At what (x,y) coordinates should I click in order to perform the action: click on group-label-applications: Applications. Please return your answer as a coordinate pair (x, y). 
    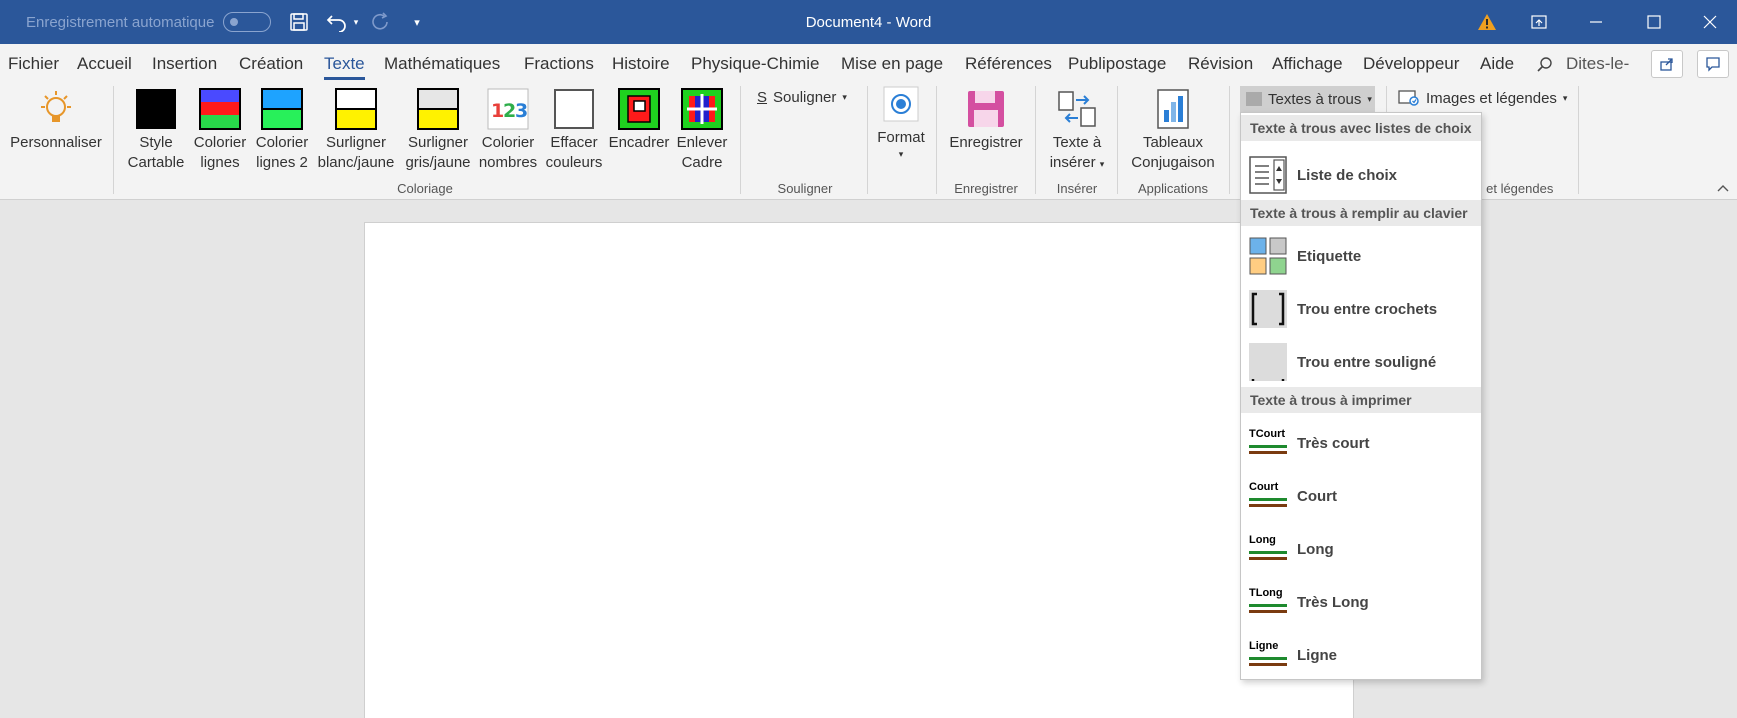
    Looking at the image, I should click on (1173, 188).